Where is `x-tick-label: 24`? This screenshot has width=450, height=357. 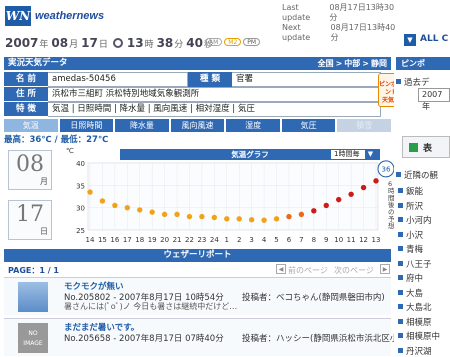
x-tick-label: 24 is located at coordinates (214, 240).